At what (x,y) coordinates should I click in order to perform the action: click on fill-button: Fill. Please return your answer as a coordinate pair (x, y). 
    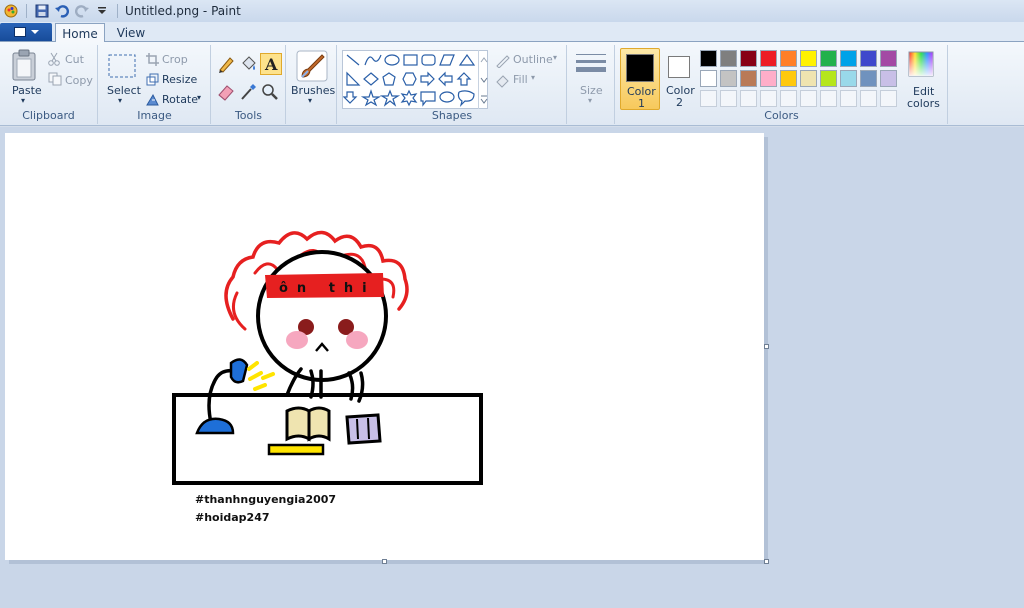
    Looking at the image, I should click on (520, 79).